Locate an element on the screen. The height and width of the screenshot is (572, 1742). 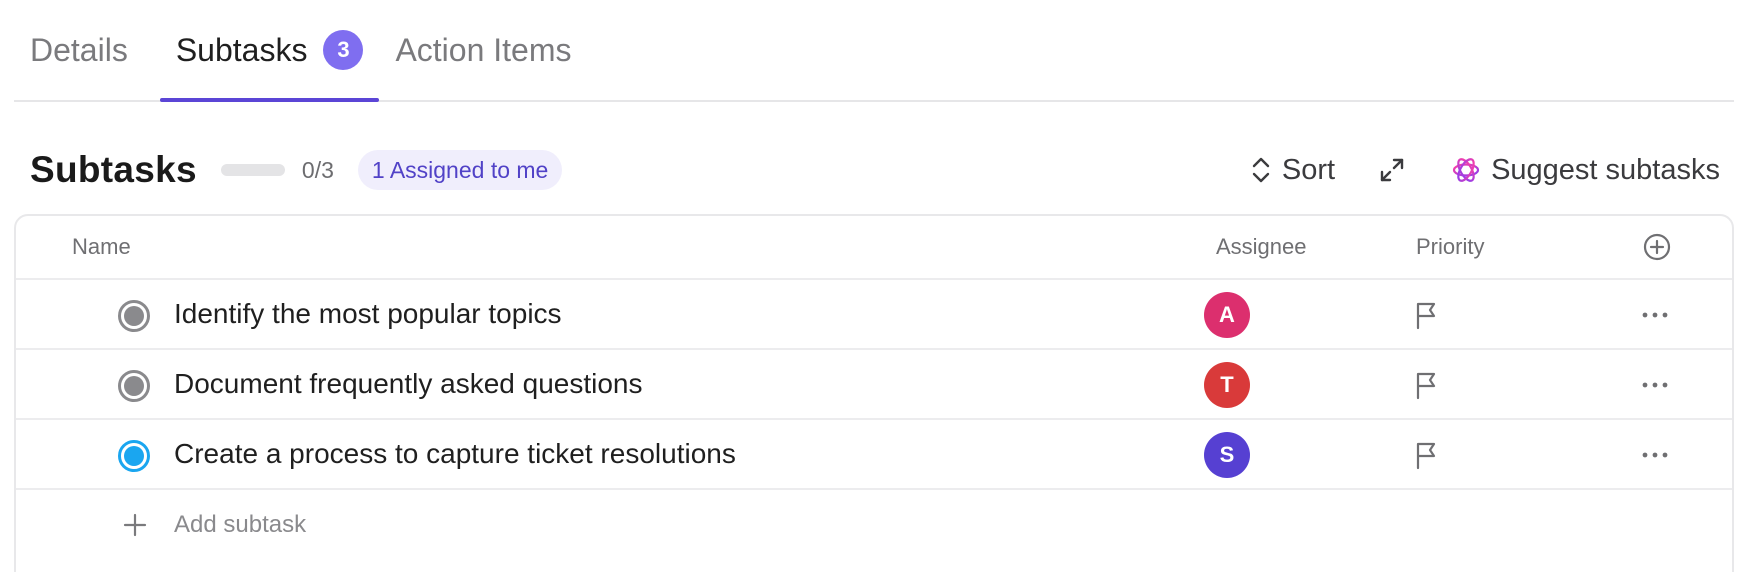
assigned-to-me-filter: 1 Assigned to me is located at coordinates (460, 170).